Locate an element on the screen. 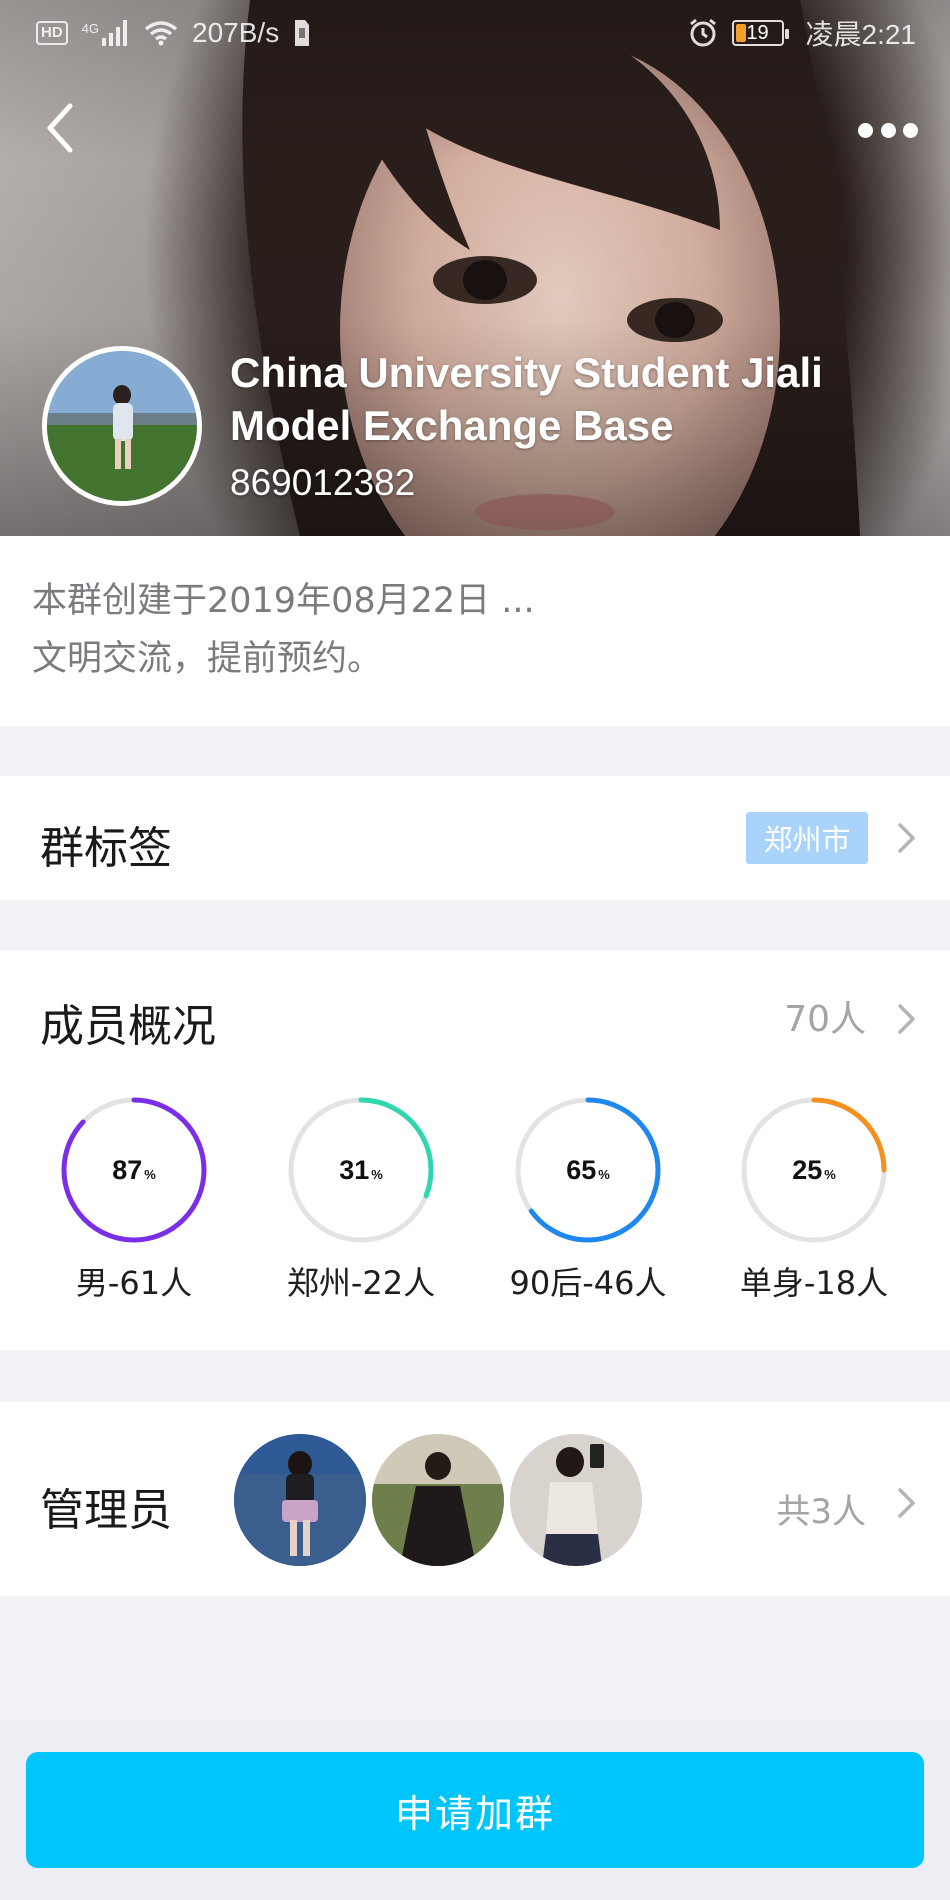  group-description: 本群创建于2019年08月22日 ... 文明交流，提前预约。 is located at coordinates (475, 631).